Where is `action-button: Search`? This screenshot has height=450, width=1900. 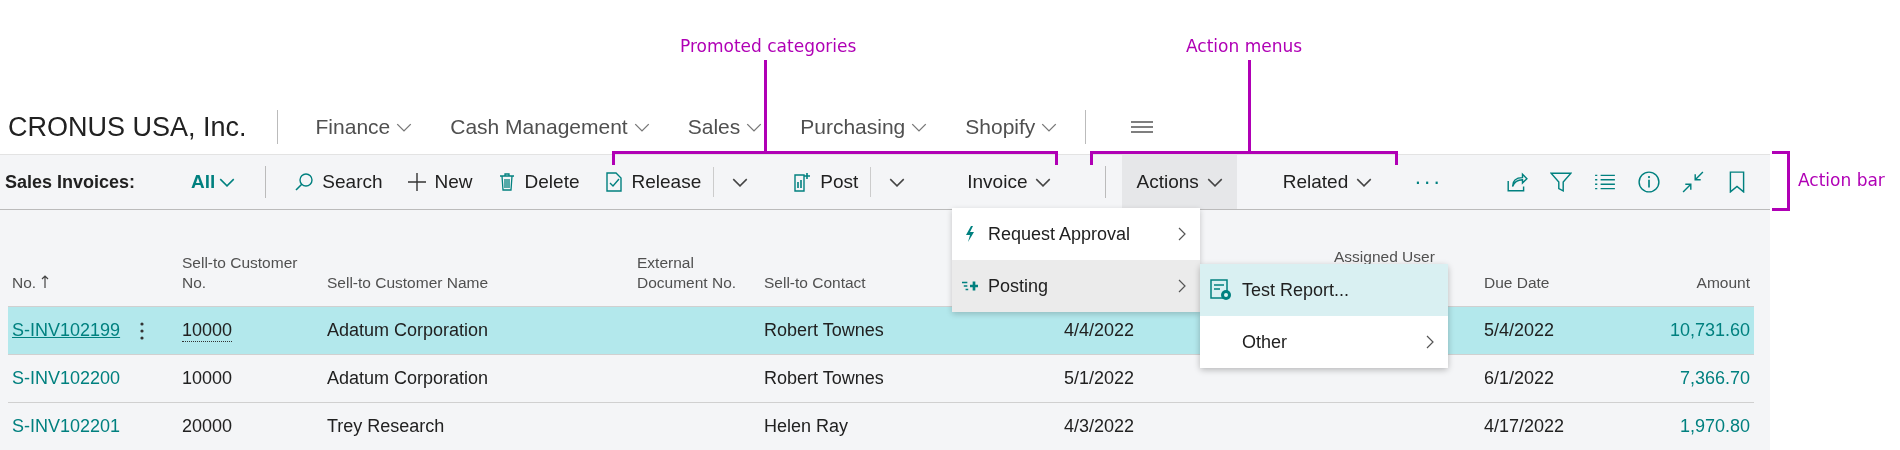 action-button: Search is located at coordinates (338, 182).